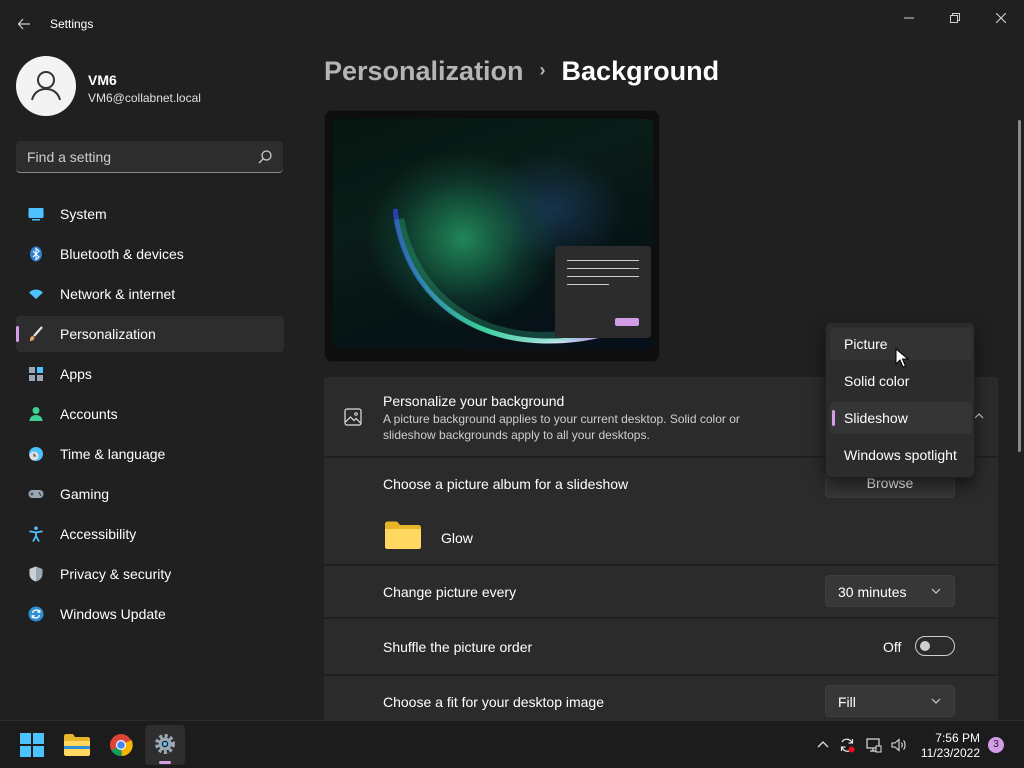 This screenshot has height=768, width=1024. Describe the element at coordinates (627, 322) in the screenshot. I see `mini-accent-button` at that location.